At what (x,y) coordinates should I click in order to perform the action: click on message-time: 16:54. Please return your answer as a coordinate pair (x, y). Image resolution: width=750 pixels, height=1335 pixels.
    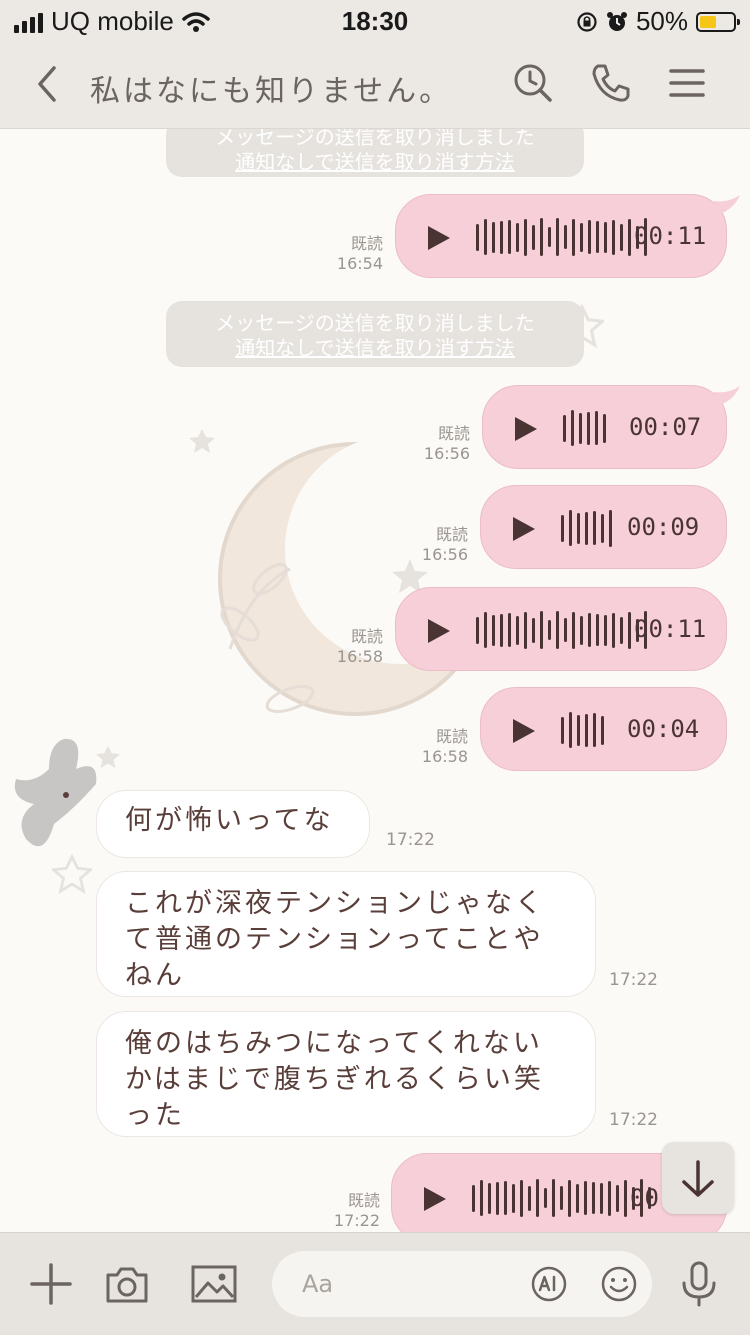
    Looking at the image, I should click on (359, 263).